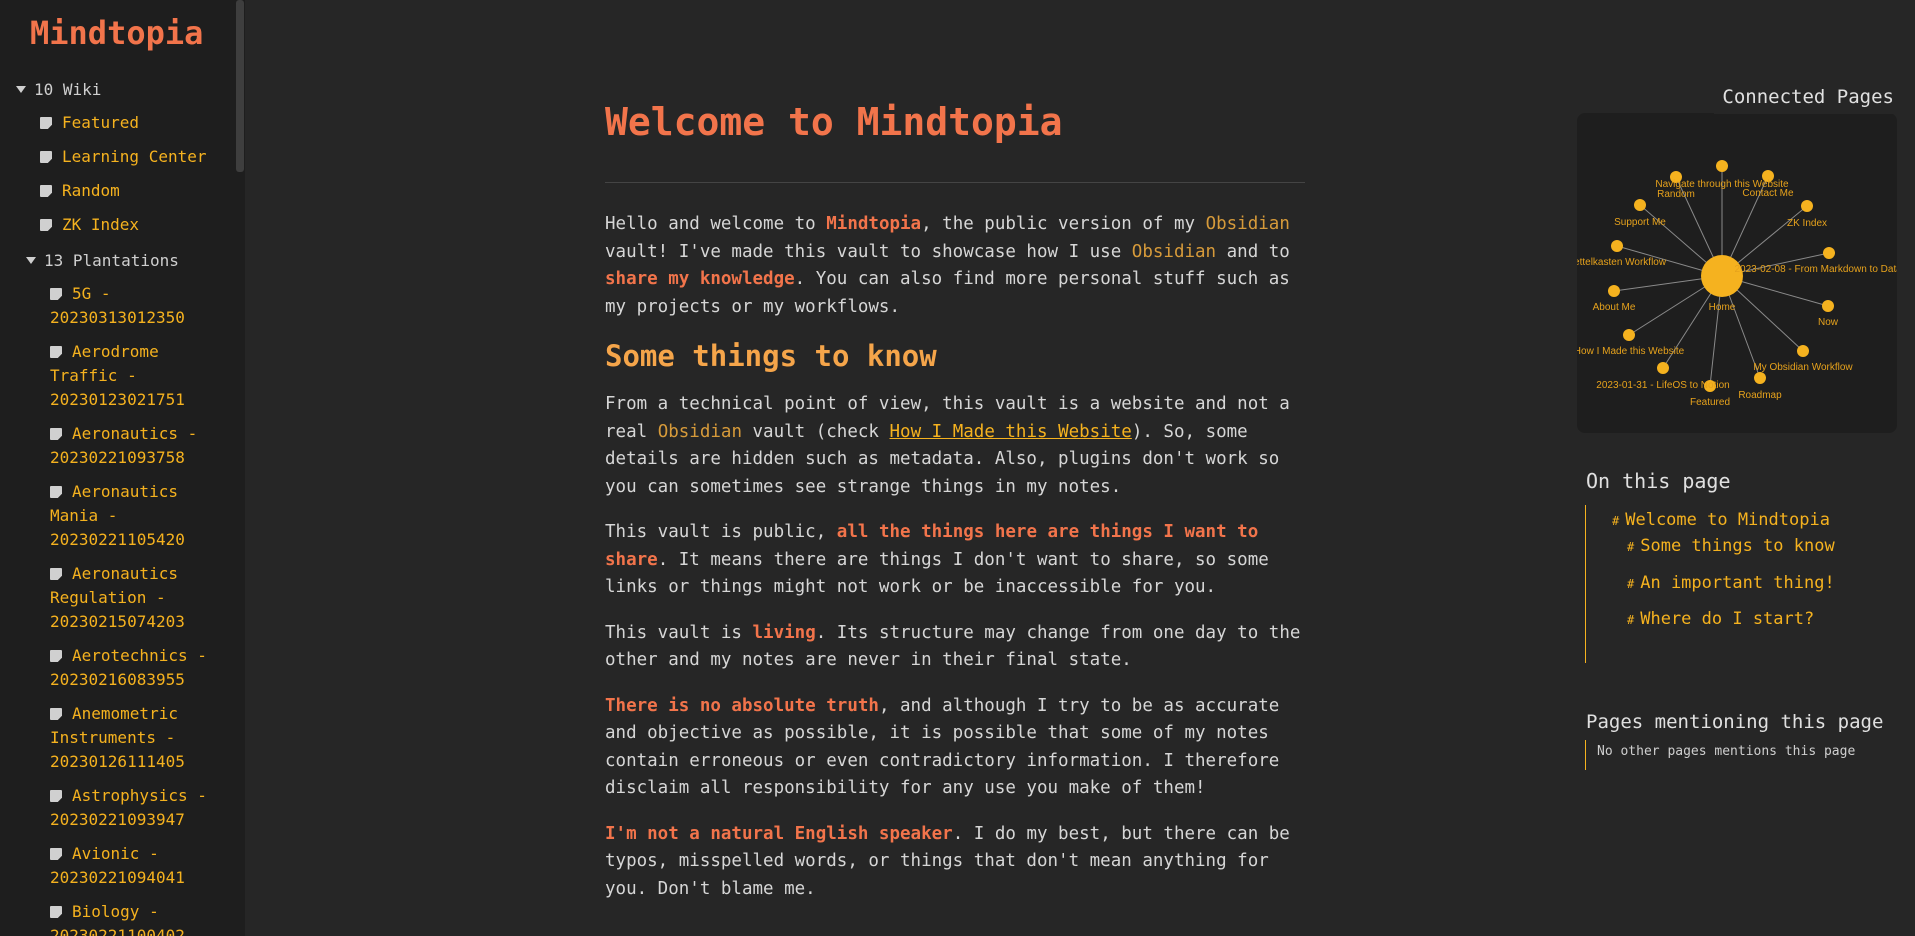 The height and width of the screenshot is (936, 1915). I want to click on sidebar-item-biology: Biology - 20230221100402, so click(117, 918).